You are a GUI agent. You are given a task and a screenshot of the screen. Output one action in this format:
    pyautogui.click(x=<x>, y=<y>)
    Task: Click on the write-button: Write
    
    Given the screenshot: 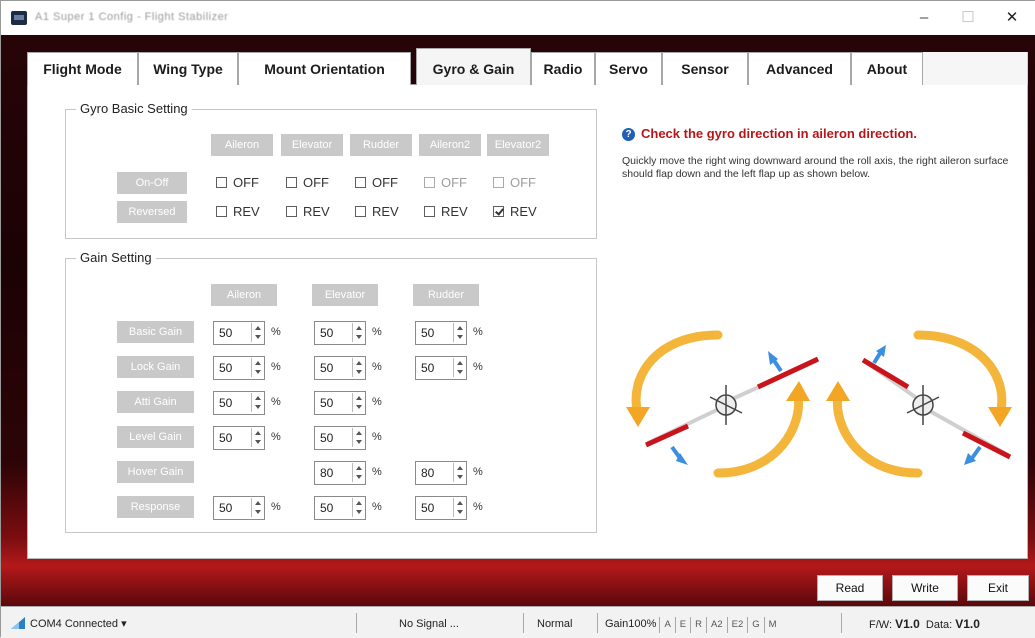 What is the action you would take?
    pyautogui.click(x=925, y=588)
    